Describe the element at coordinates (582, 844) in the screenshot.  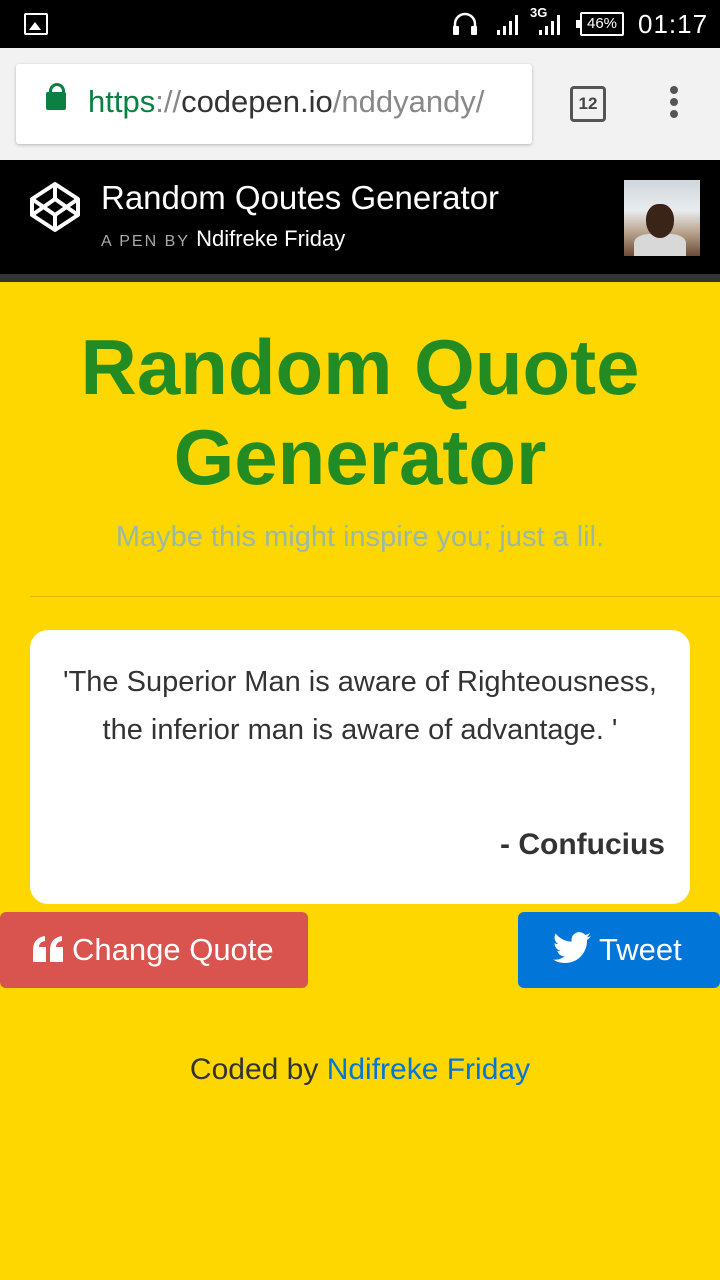
I see `quote-author: - Confucius` at that location.